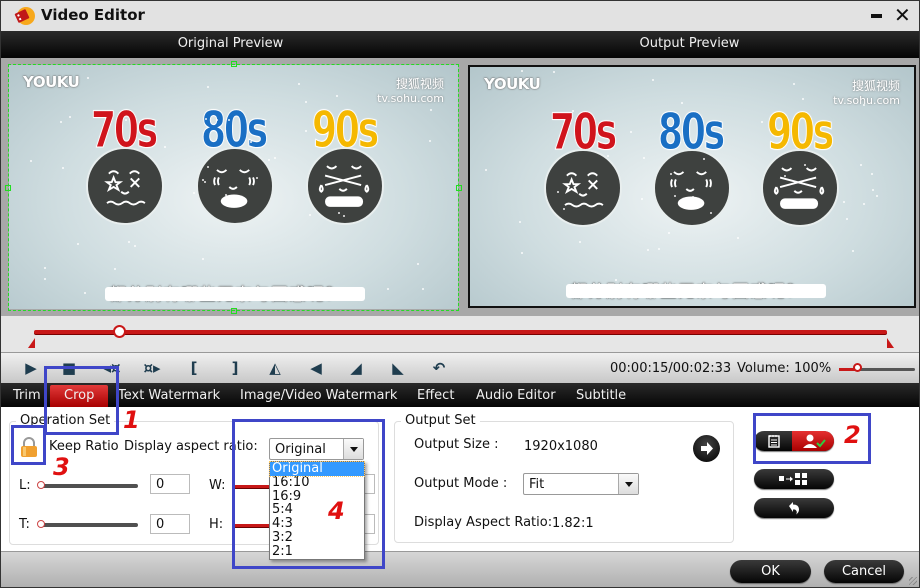  Describe the element at coordinates (460, 332) in the screenshot. I see `timeline-track` at that location.